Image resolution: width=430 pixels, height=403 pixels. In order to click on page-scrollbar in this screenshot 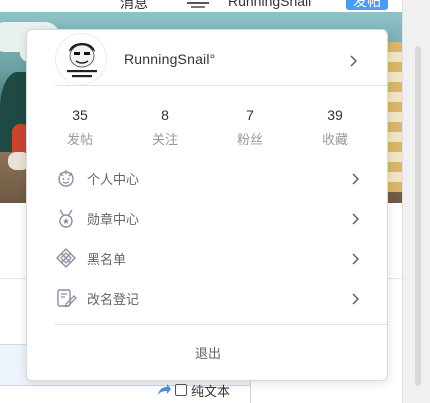, I will do `click(416, 201)`.